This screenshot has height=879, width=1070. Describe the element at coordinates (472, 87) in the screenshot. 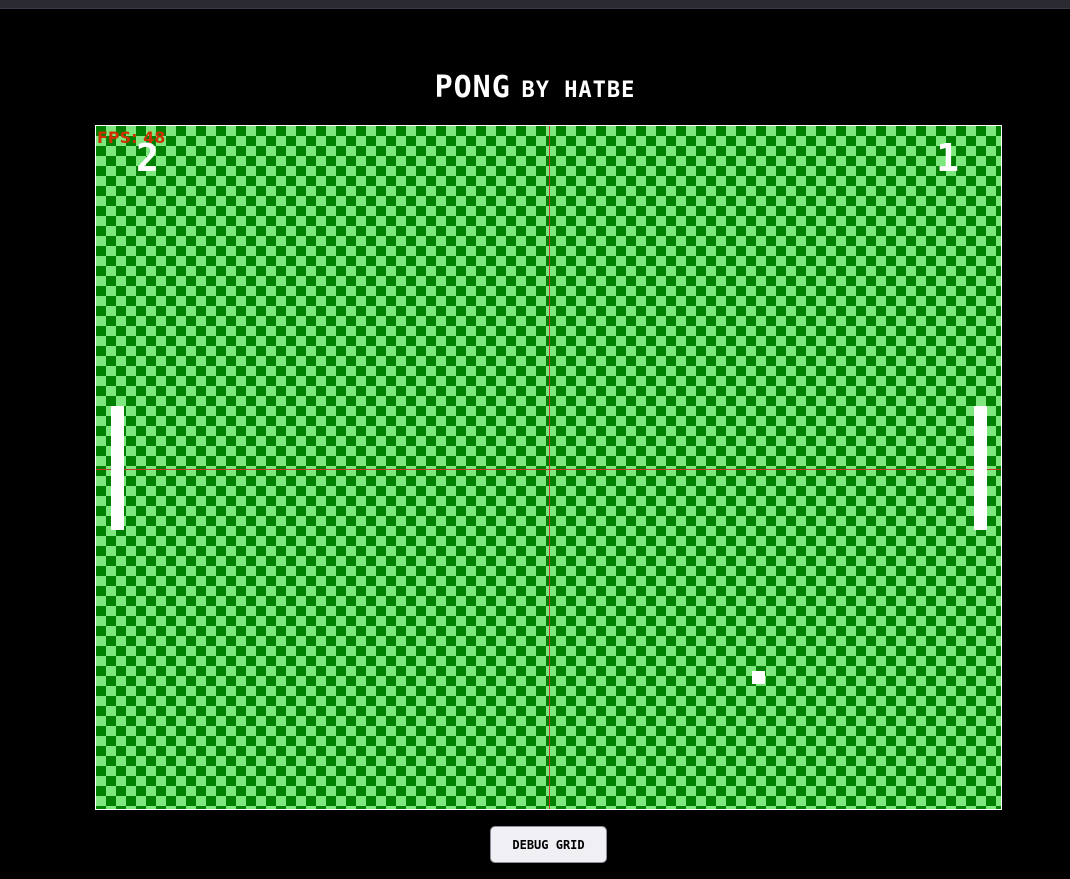

I see `title-main: PONG` at that location.